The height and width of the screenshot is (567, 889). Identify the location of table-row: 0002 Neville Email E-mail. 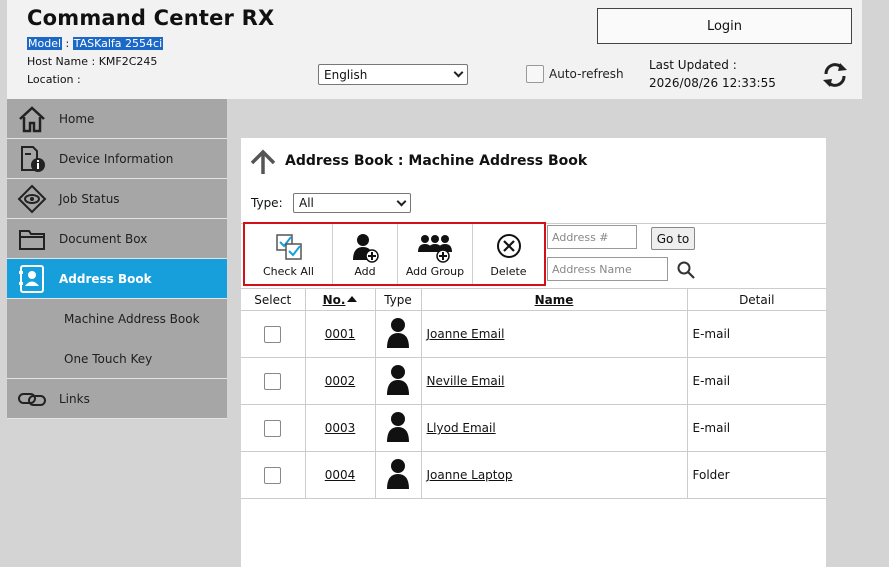
(533, 381).